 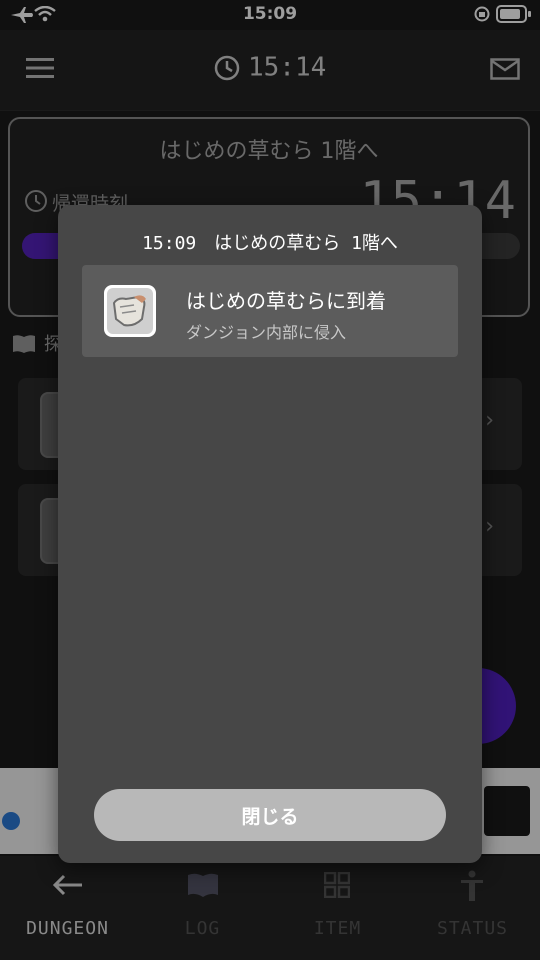 What do you see at coordinates (266, 332) in the screenshot?
I see `log-entry-subtitle: ダンジョン内部に侵入` at bounding box center [266, 332].